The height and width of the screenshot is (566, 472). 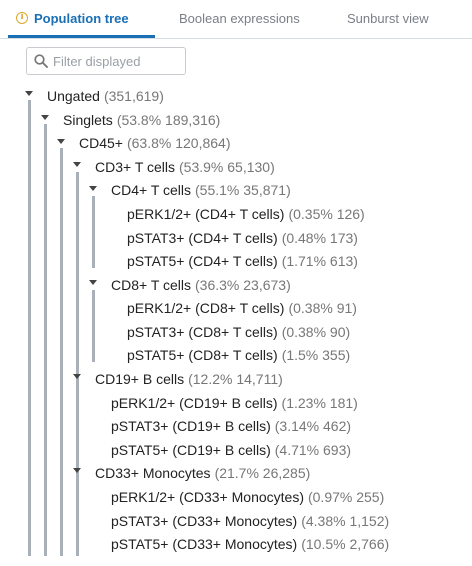 What do you see at coordinates (41, 61) in the screenshot?
I see `search-icon` at bounding box center [41, 61].